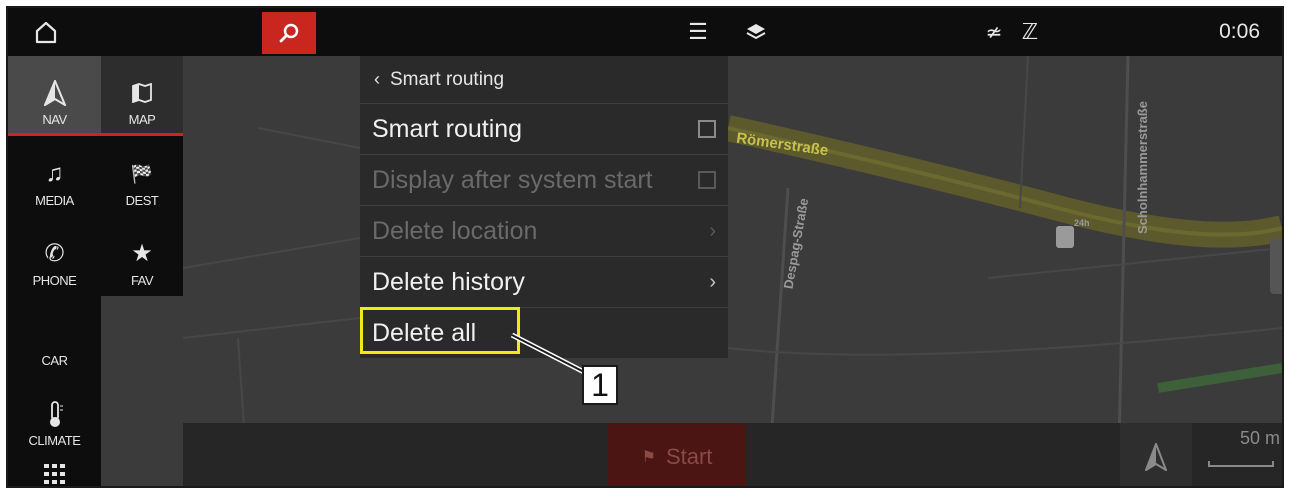 The width and height of the screenshot is (1291, 491). I want to click on music-note-icon: ♫, so click(54, 173).